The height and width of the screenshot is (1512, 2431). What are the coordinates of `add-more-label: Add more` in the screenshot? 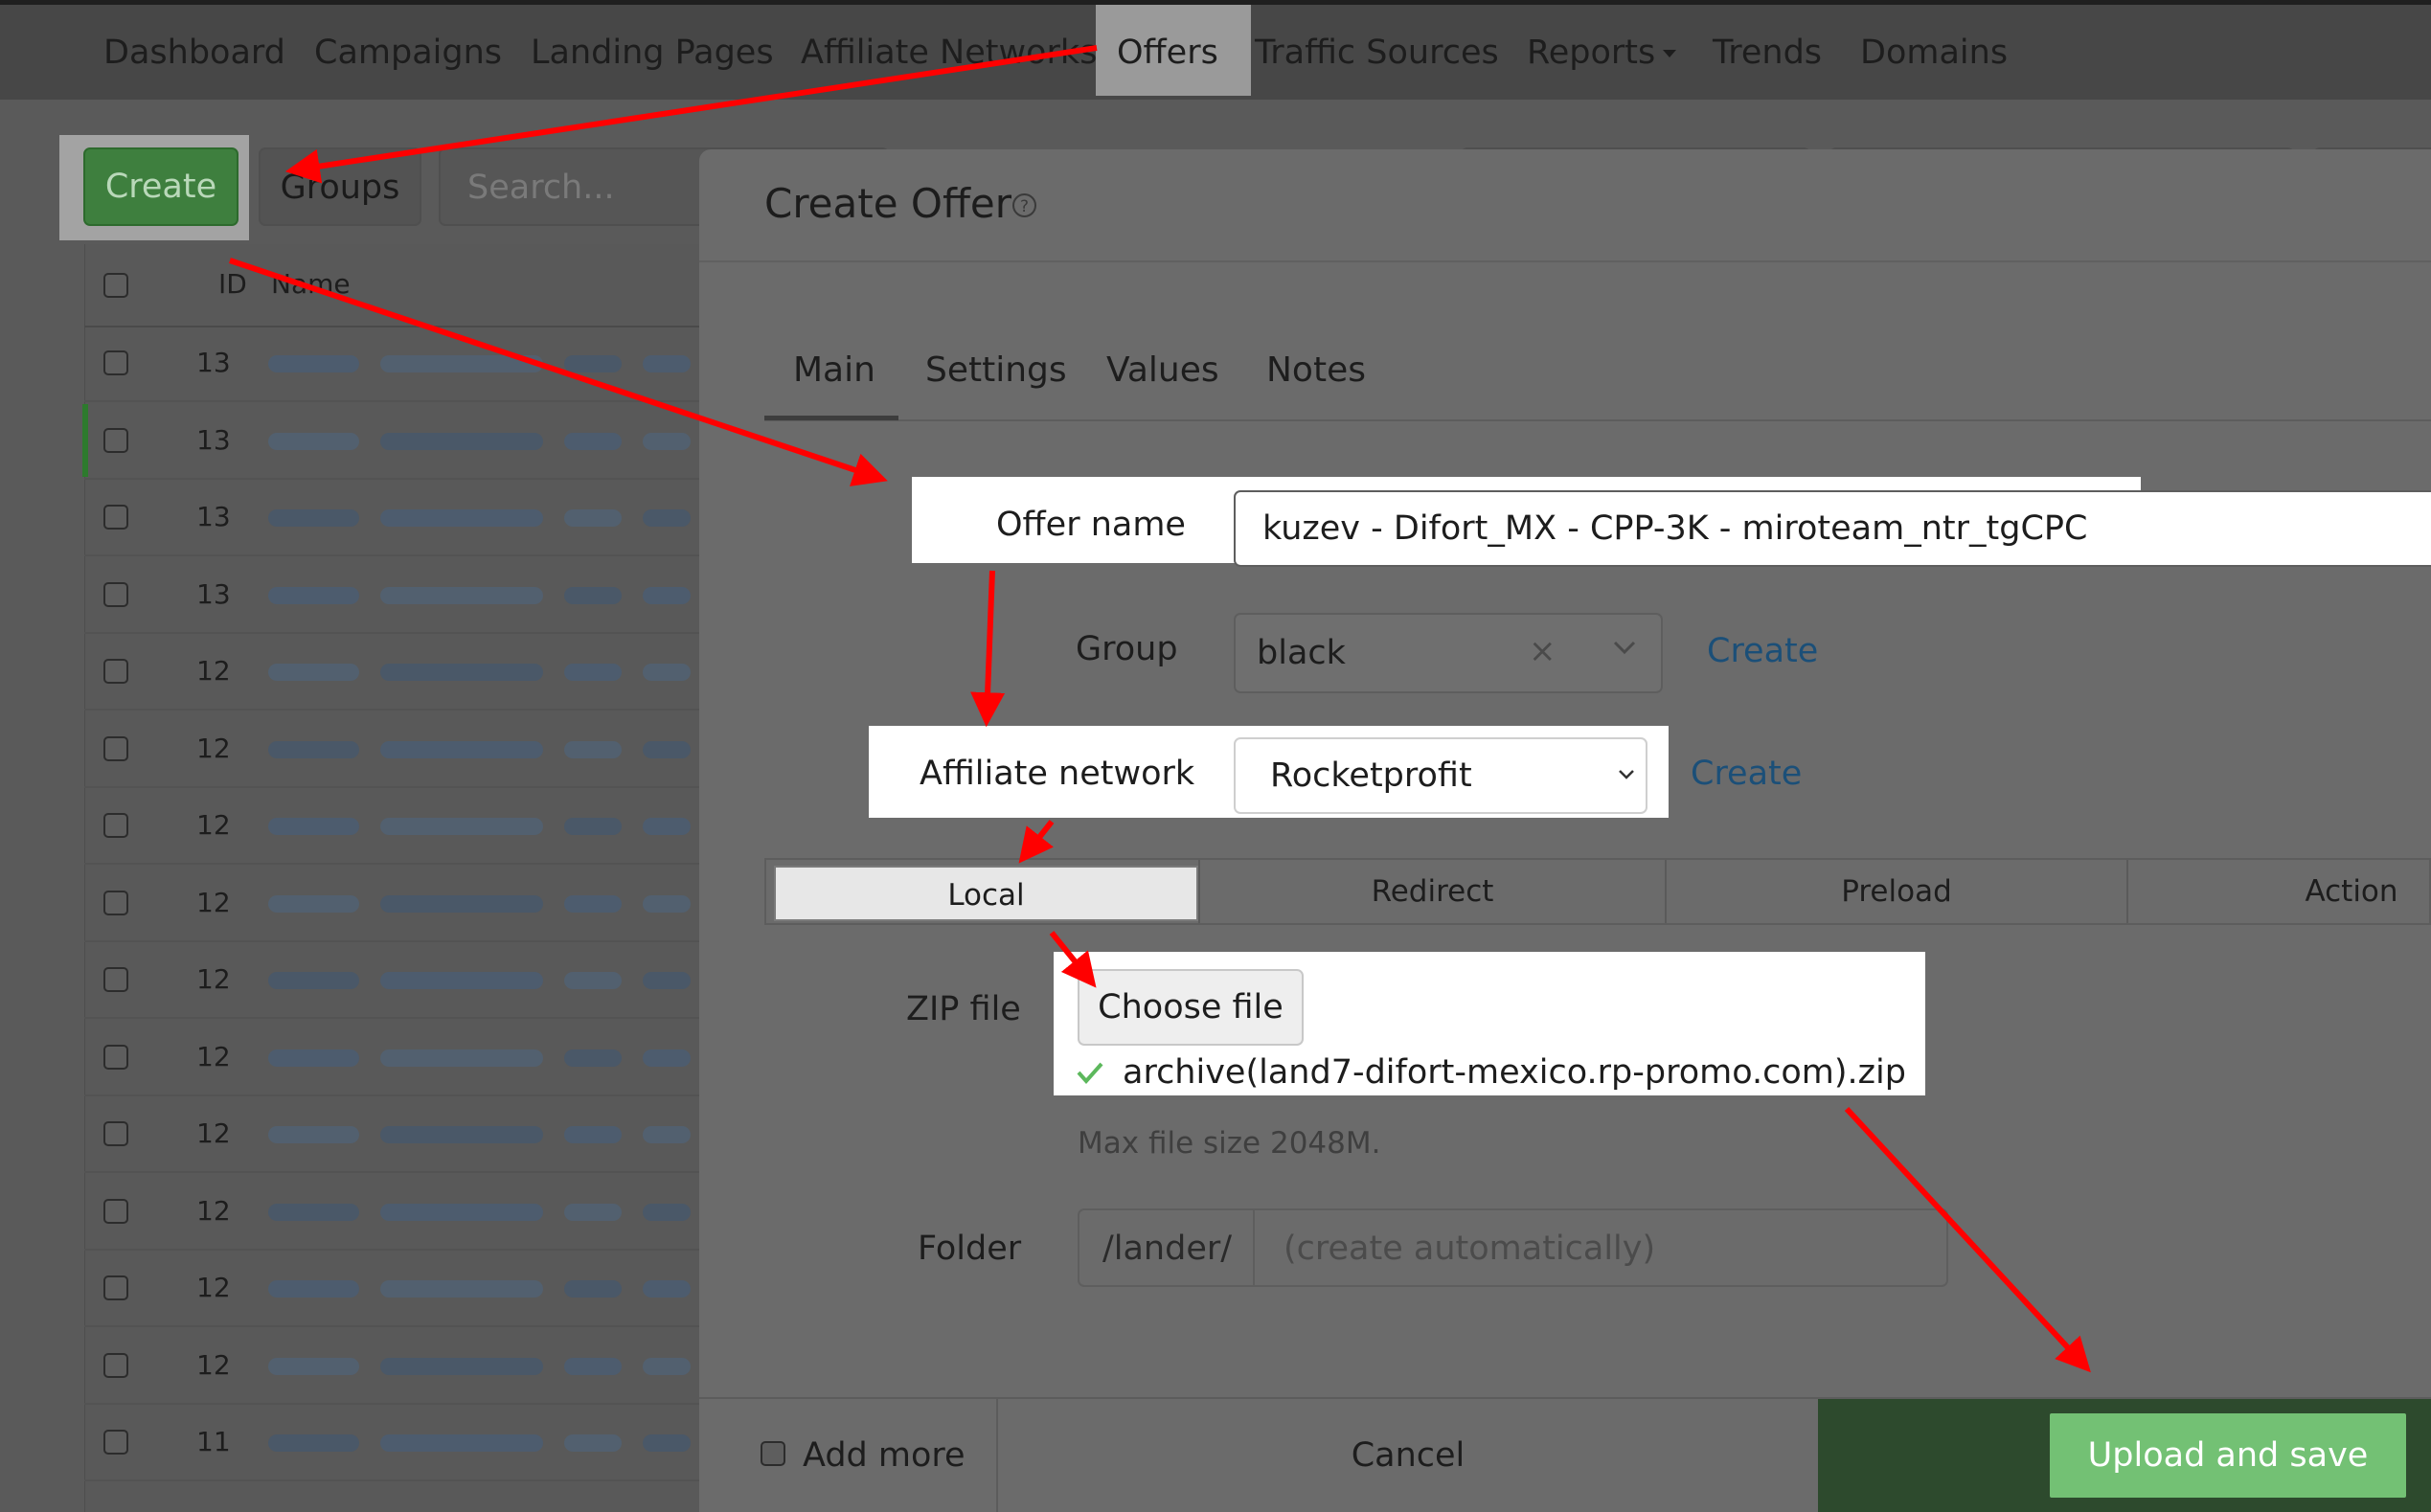 It's located at (884, 1455).